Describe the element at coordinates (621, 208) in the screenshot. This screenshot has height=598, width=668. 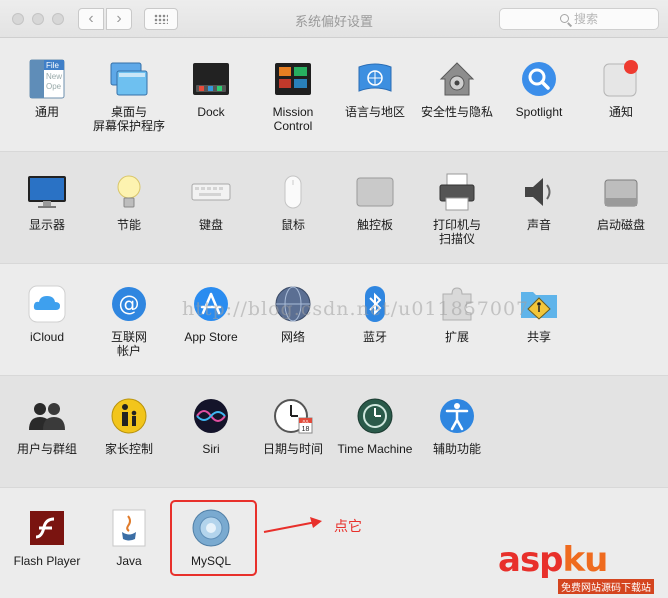
I see `pref-startup-disk: 启动磁盘` at that location.